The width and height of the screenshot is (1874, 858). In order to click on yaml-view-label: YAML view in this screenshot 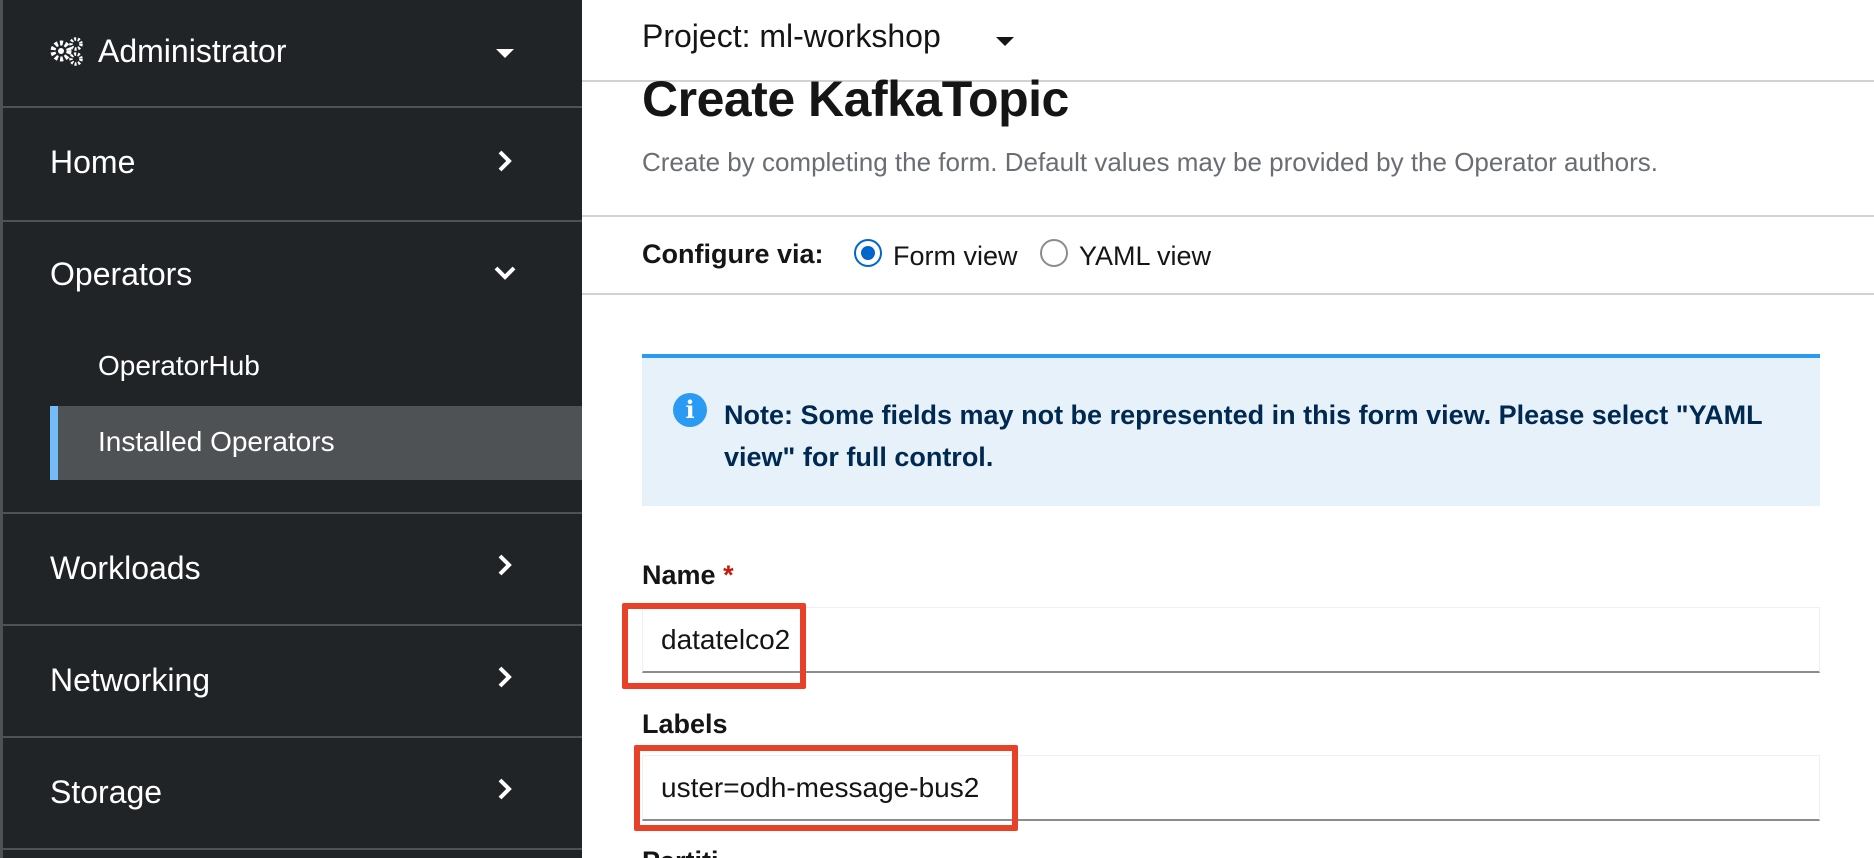, I will do `click(1145, 256)`.